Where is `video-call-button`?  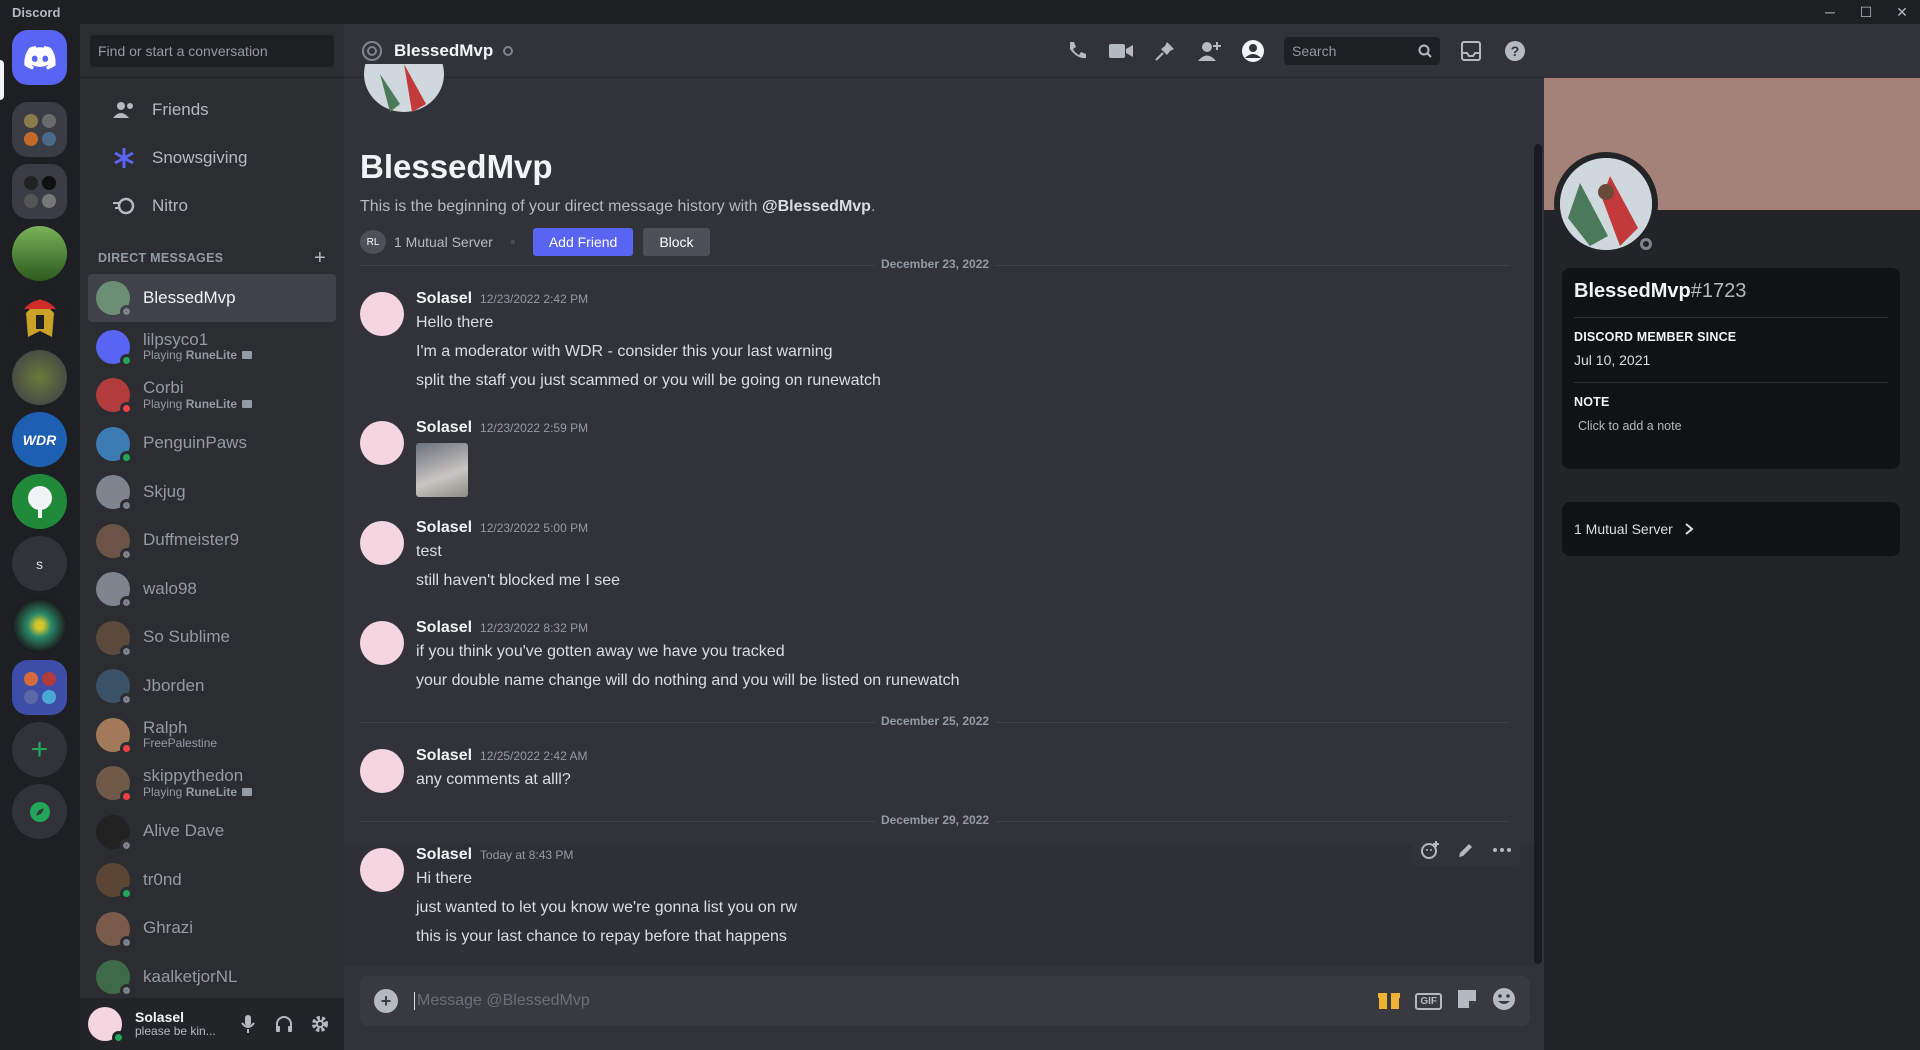
video-call-button is located at coordinates (1121, 51).